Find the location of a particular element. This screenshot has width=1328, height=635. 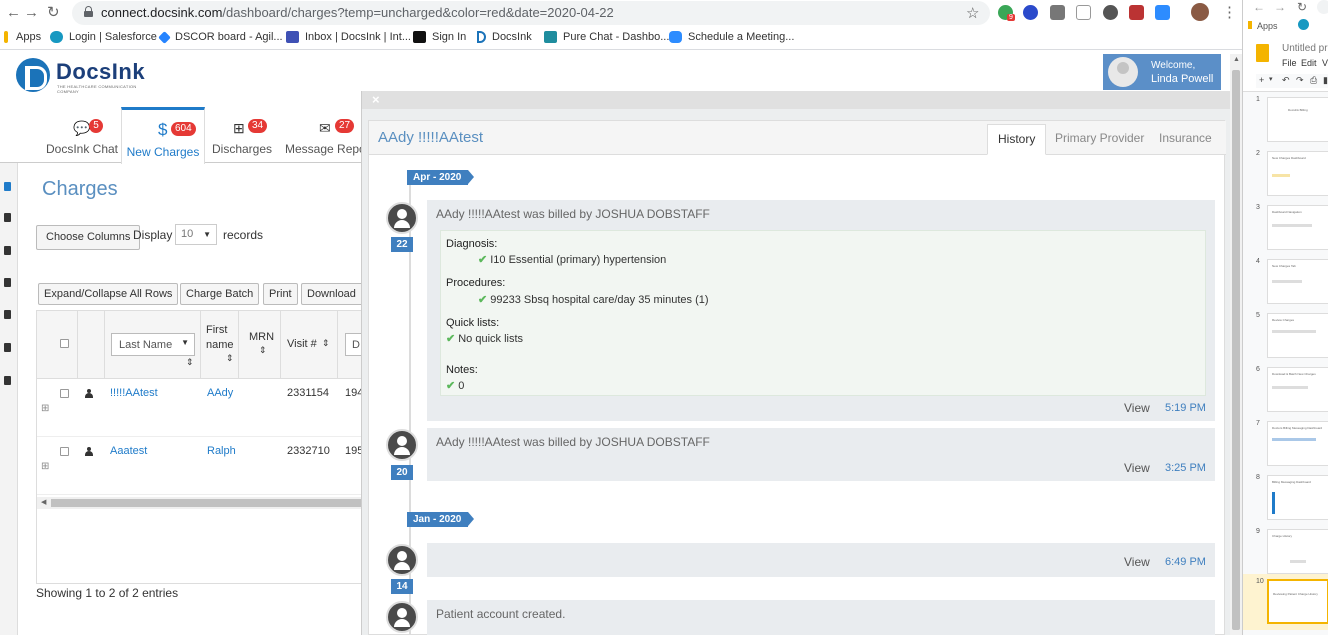

print-button: Print is located at coordinates (280, 294).